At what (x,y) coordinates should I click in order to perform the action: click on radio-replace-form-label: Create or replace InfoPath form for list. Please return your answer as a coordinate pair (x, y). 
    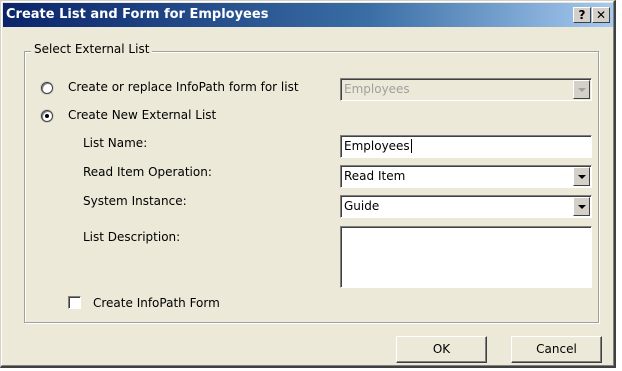
    Looking at the image, I should click on (183, 87).